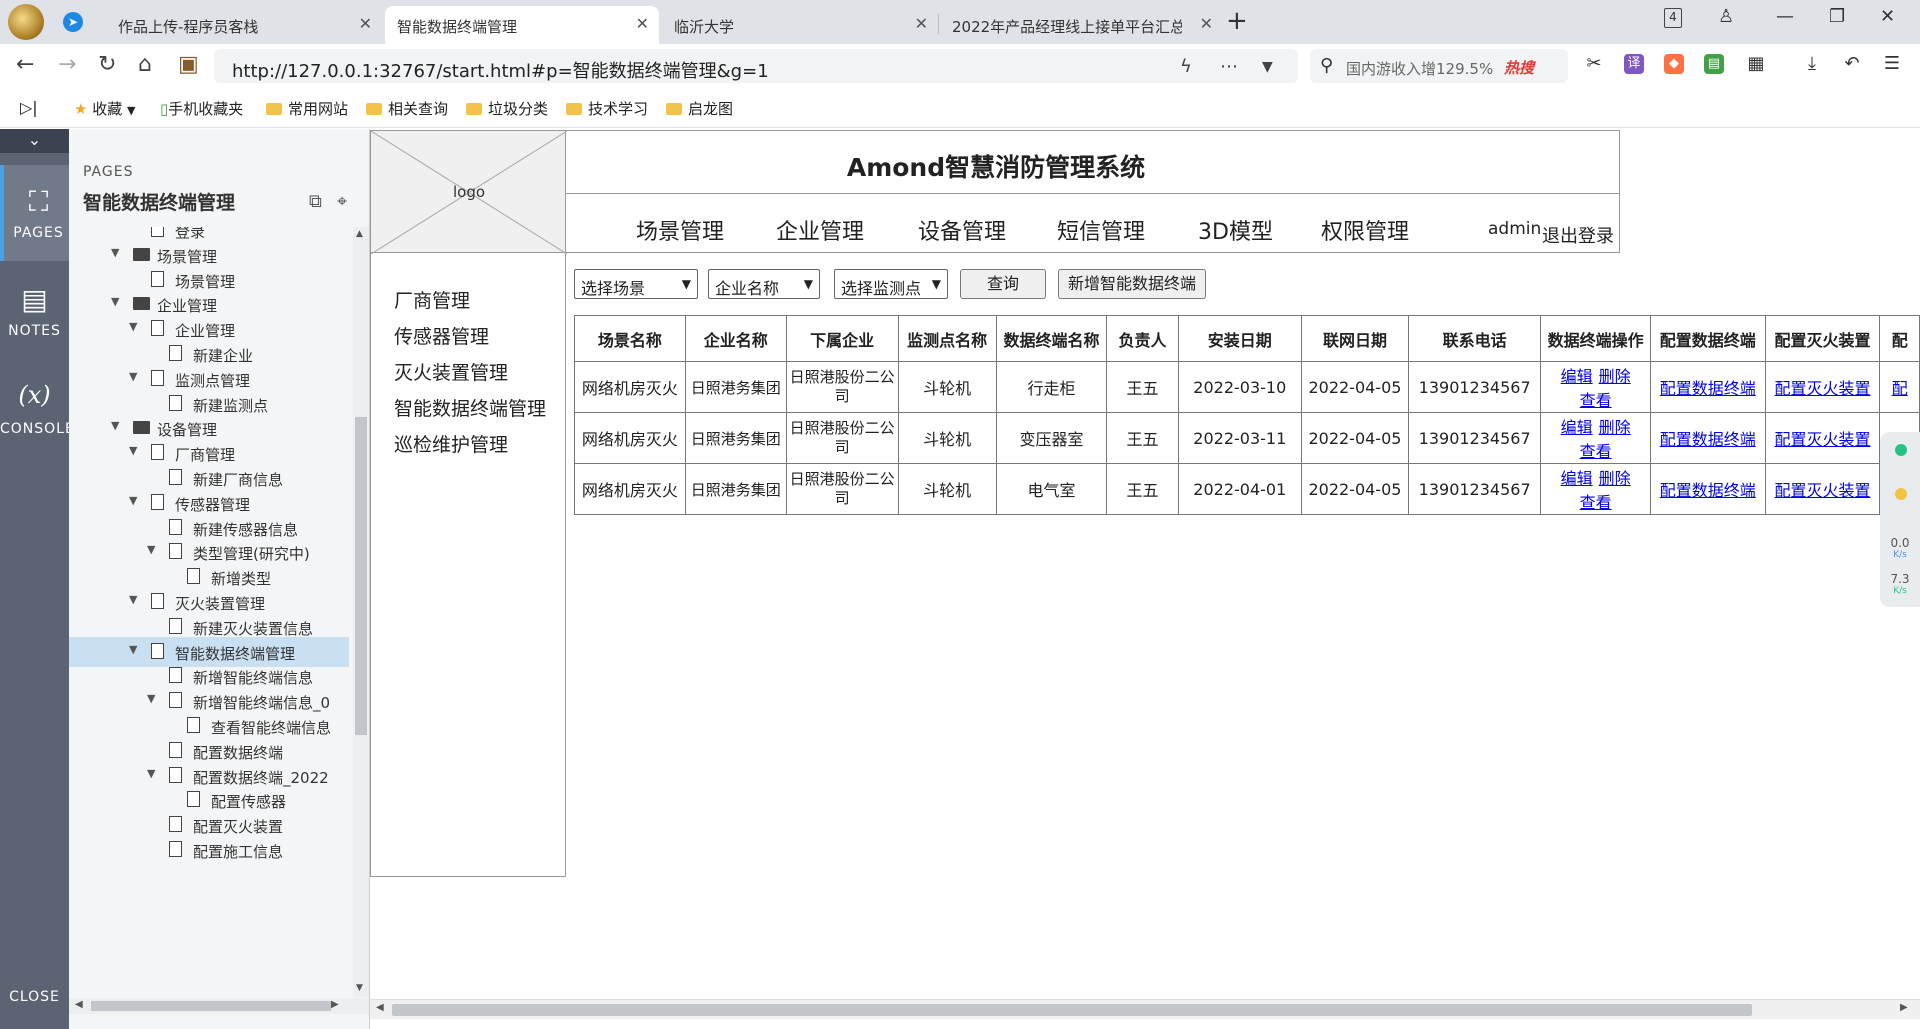 This screenshot has height=1029, width=1920. I want to click on canvas-horizontal-scrollbar: ◀ ▶, so click(1145, 1009).